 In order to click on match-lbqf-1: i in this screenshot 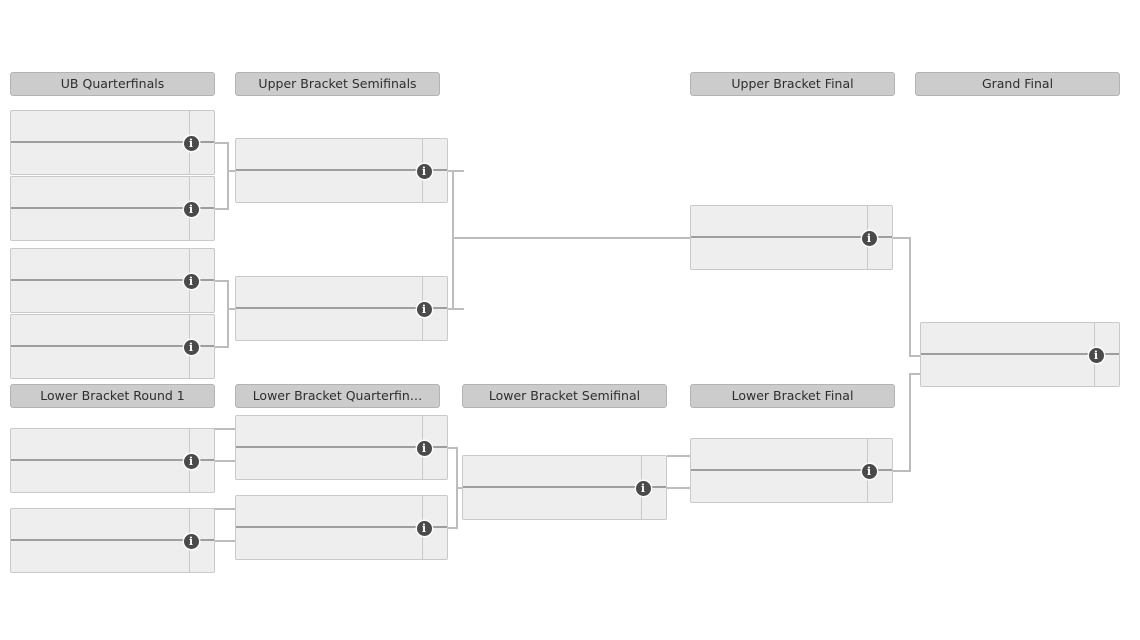, I will do `click(341, 447)`.